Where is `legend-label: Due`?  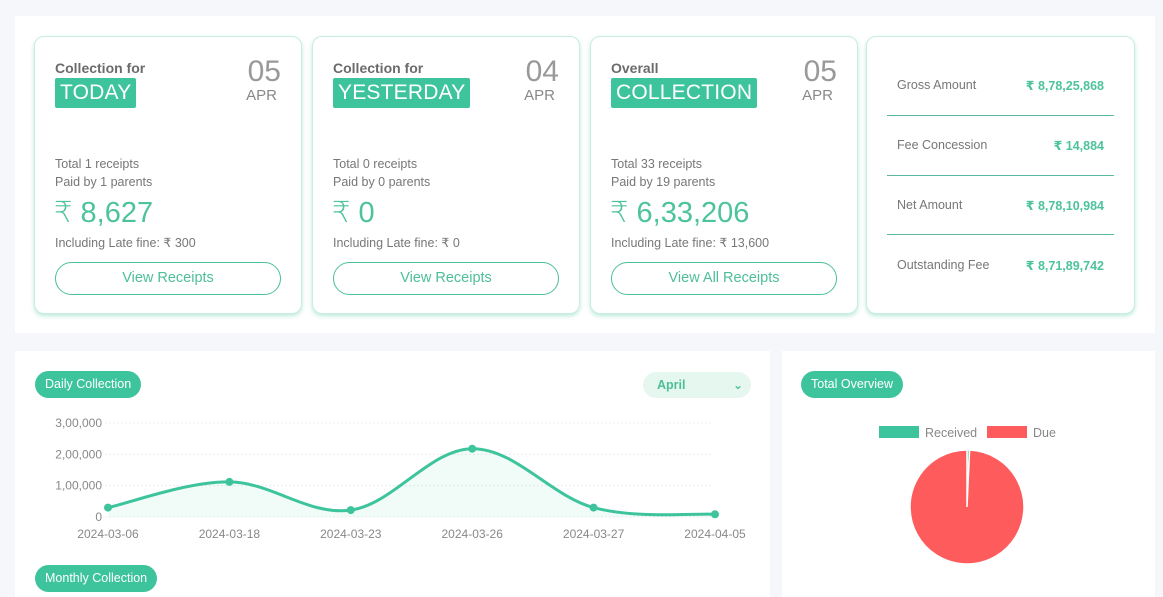
legend-label: Due is located at coordinates (1044, 433).